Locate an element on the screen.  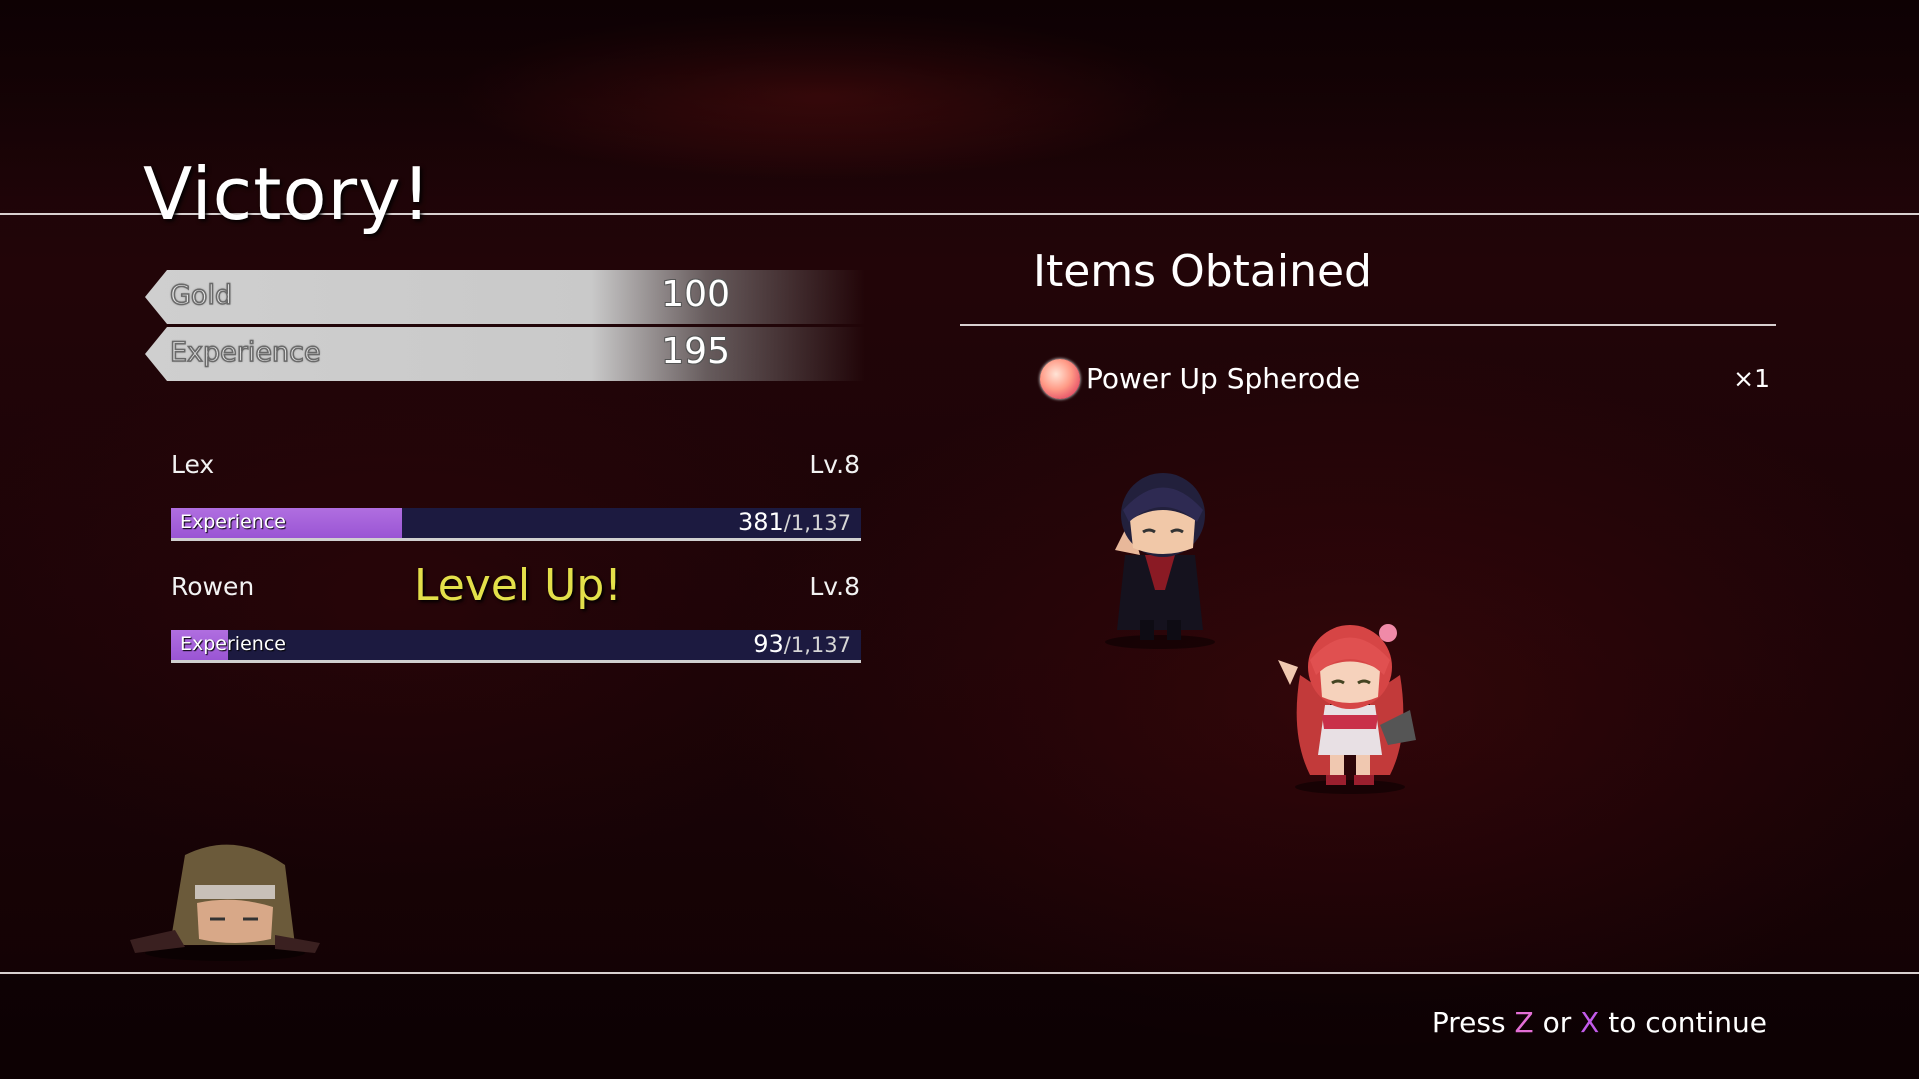
exp-bar: Experience 93/1,137 is located at coordinates (516, 646).